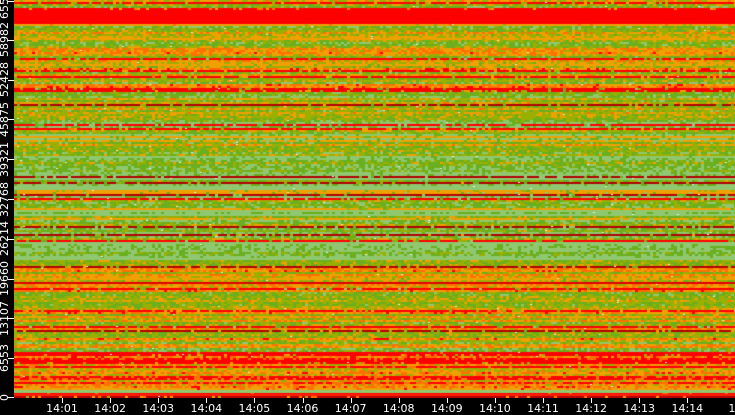  What do you see at coordinates (5, 279) in the screenshot?
I see `y-tick-label: 19660` at bounding box center [5, 279].